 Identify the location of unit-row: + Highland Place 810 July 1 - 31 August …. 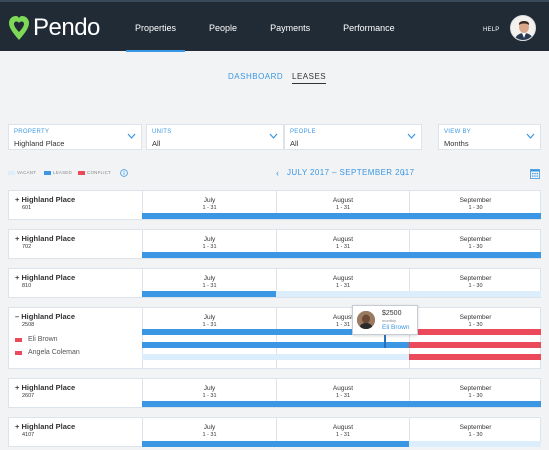
(274, 283).